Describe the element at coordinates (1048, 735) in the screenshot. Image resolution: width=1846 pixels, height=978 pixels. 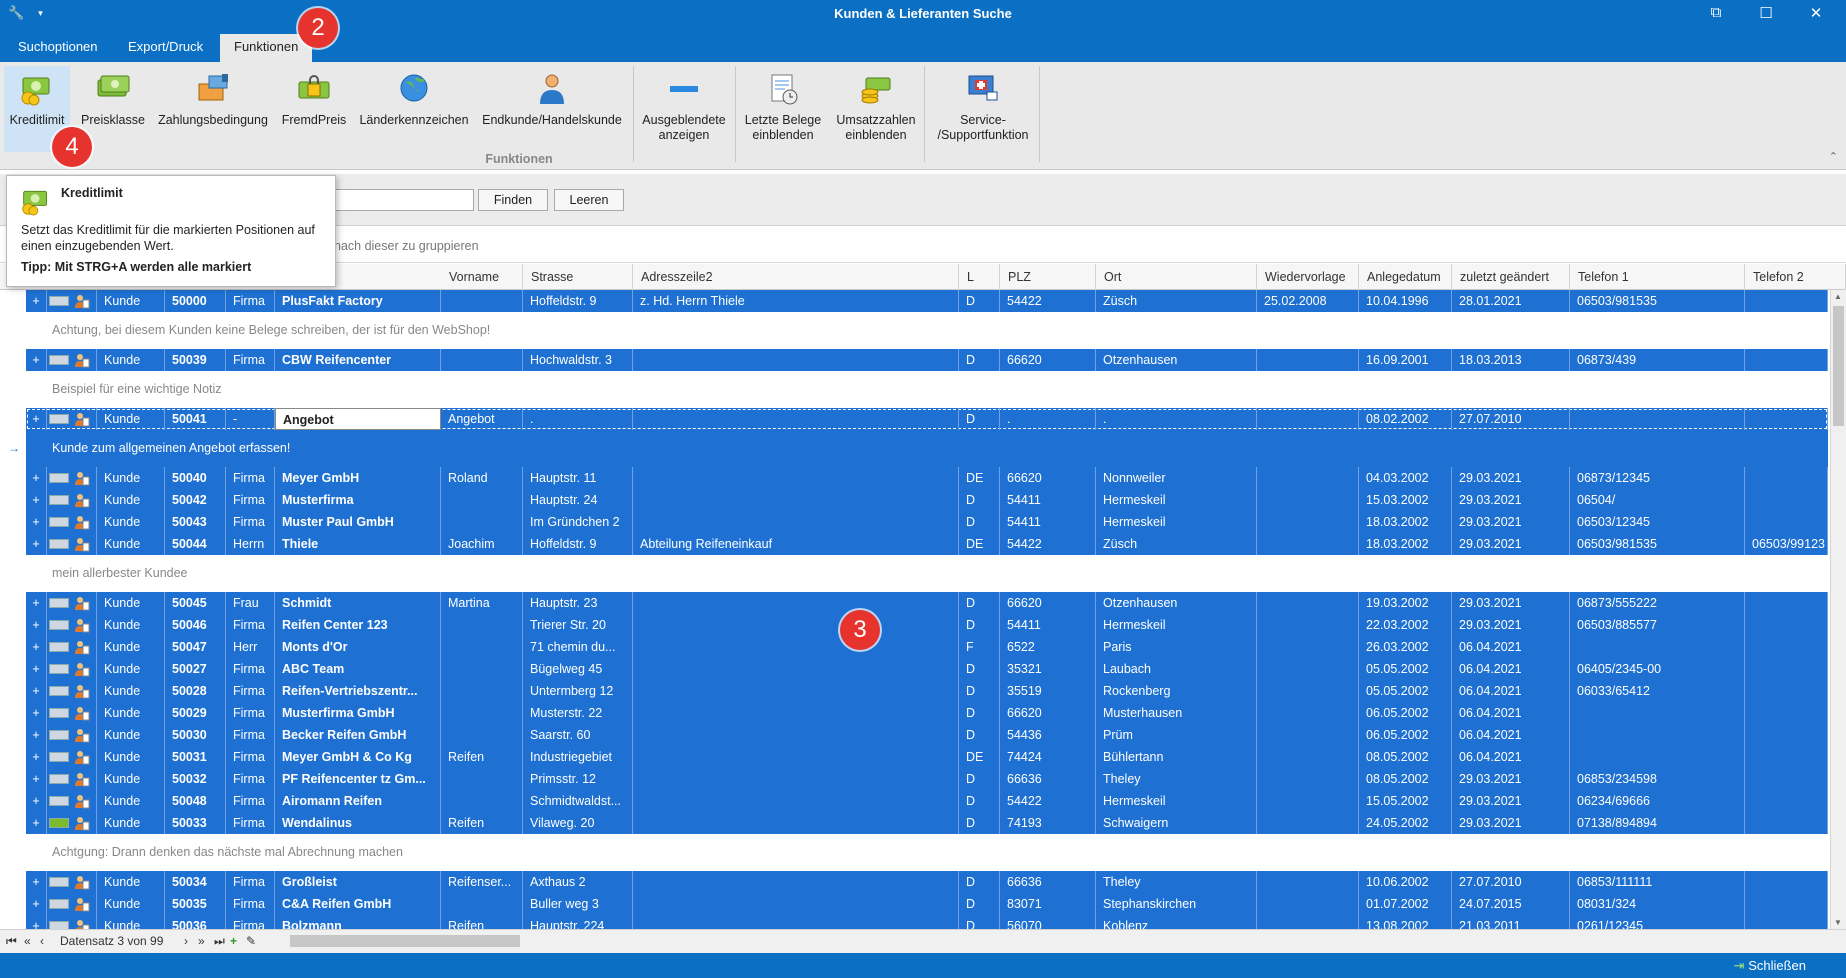
I see `cell-plz: 54436` at that location.